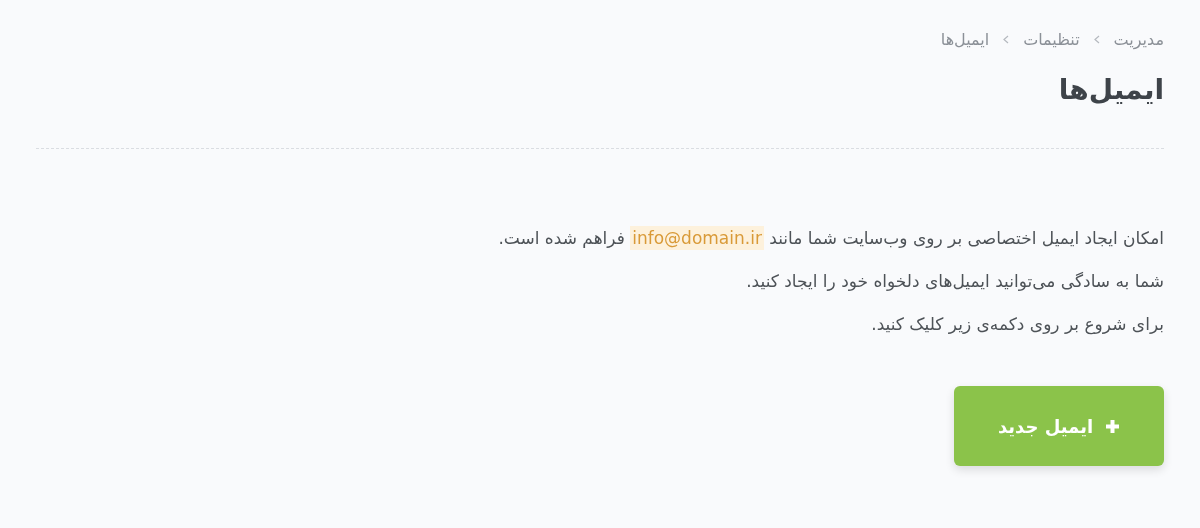 This screenshot has width=1200, height=528. What do you see at coordinates (1017, 325) in the screenshot?
I see `intro-text: برای شروع بر روی دکمه‌ی زیر کلیک کنید.` at bounding box center [1017, 325].